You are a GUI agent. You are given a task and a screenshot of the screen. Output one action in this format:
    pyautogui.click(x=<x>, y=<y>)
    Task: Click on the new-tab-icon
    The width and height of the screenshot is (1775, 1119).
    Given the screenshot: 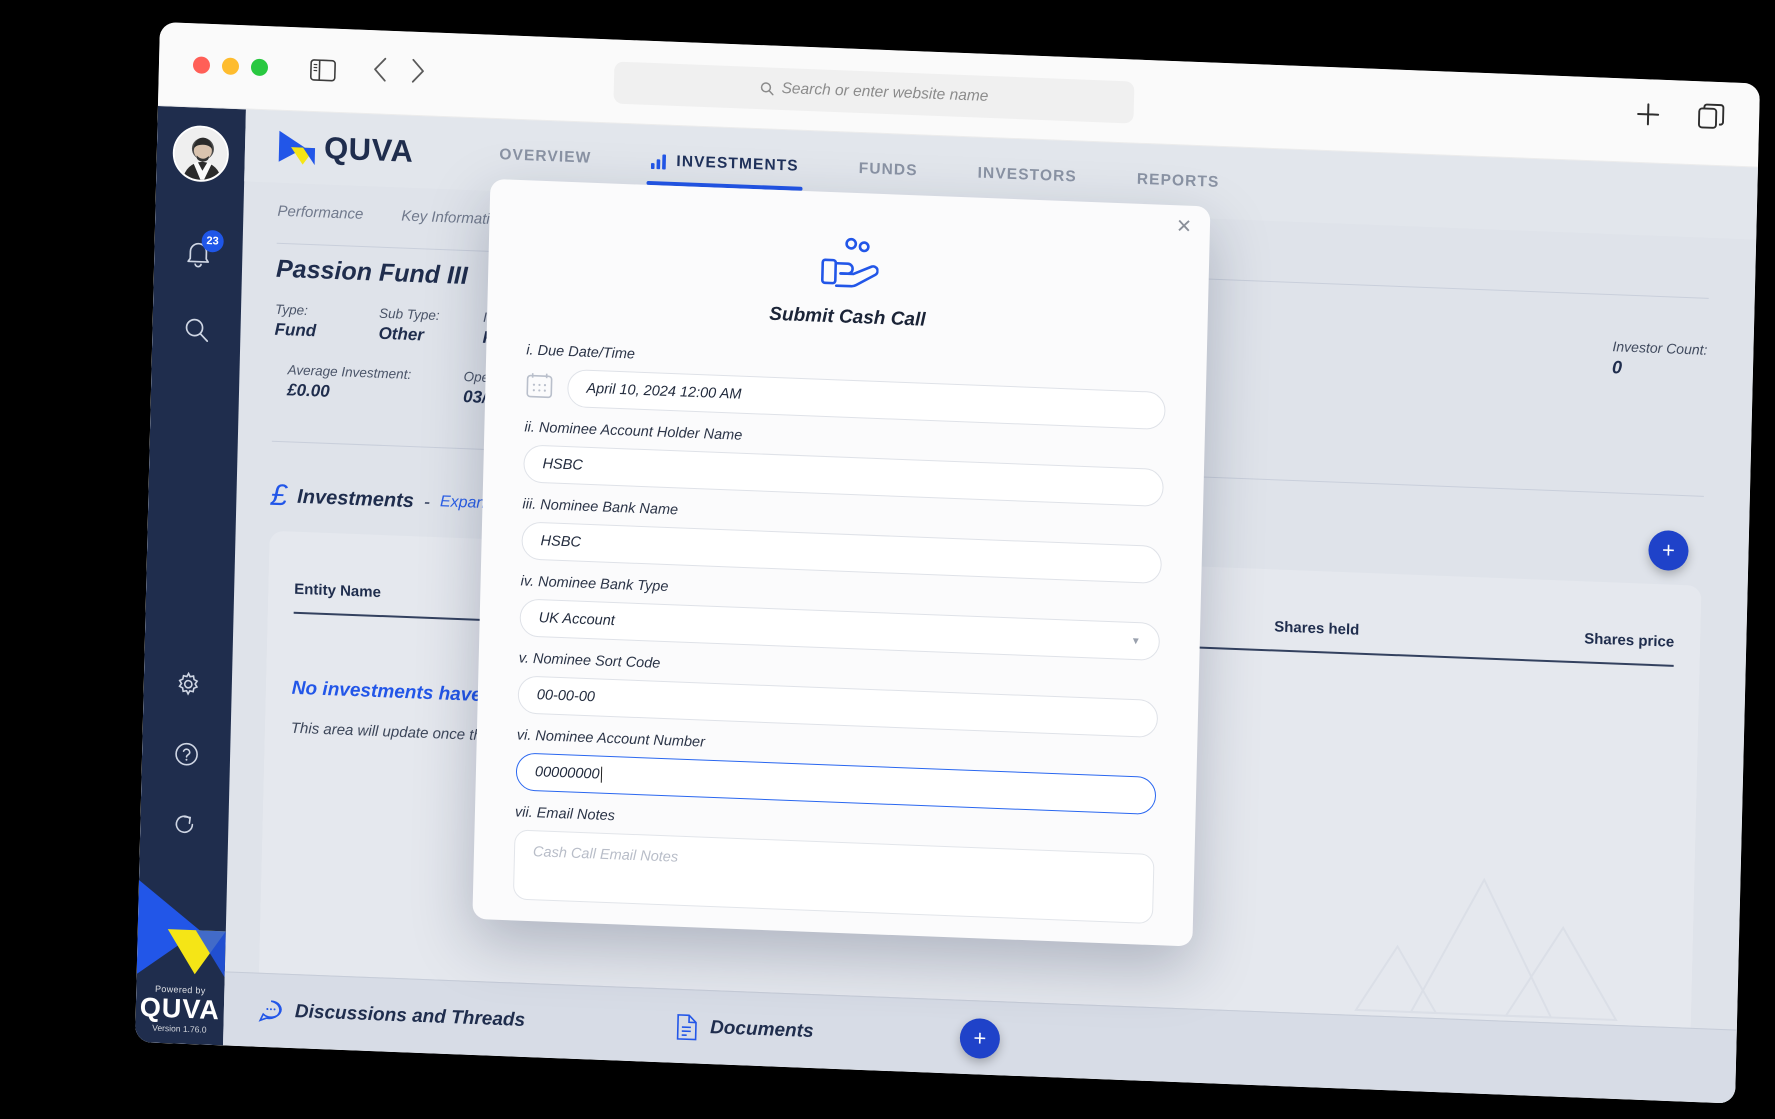 What is the action you would take?
    pyautogui.click(x=1648, y=117)
    